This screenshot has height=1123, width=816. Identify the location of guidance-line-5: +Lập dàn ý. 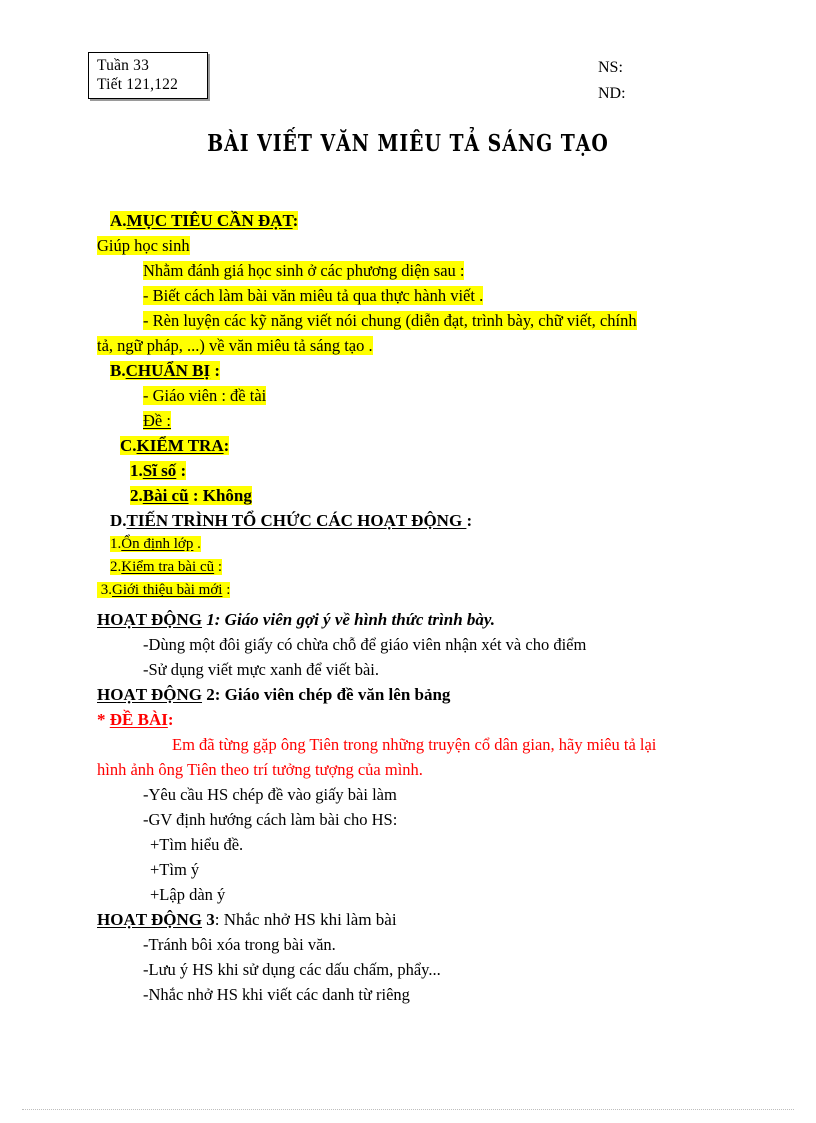
(188, 894).